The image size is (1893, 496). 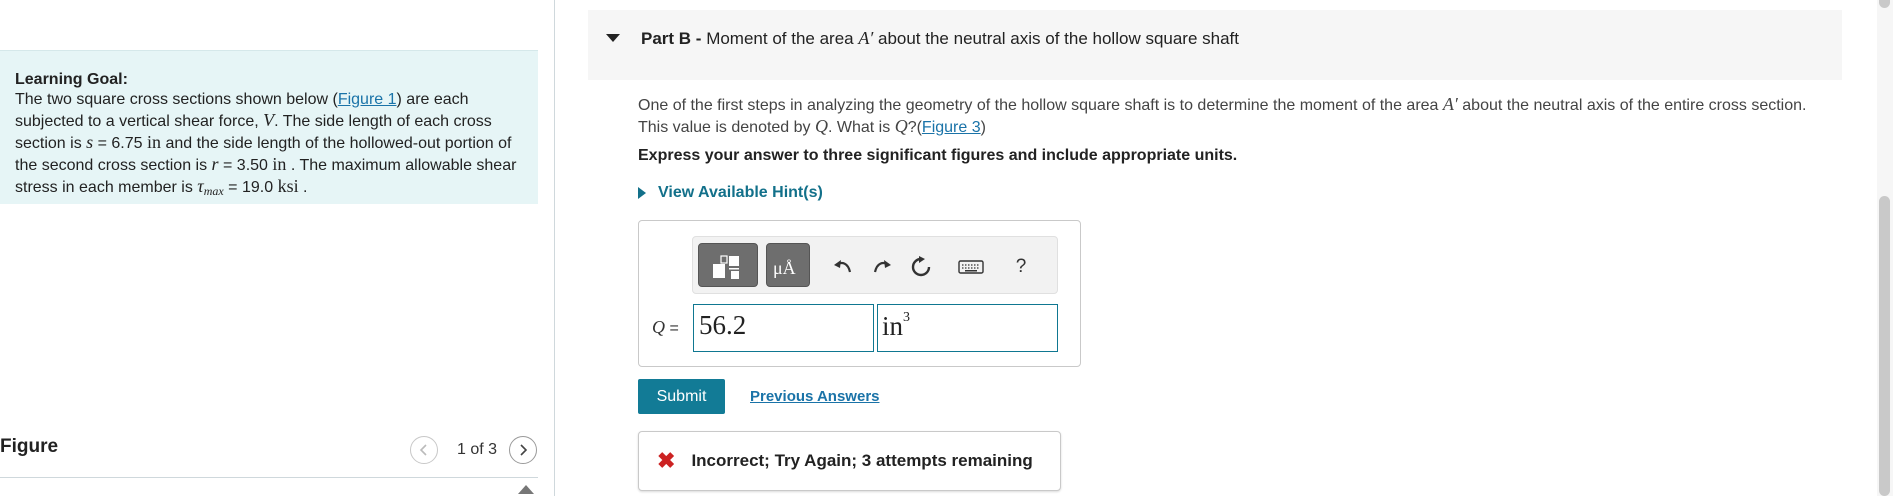 What do you see at coordinates (153, 142) in the screenshot?
I see `s-unit: in` at bounding box center [153, 142].